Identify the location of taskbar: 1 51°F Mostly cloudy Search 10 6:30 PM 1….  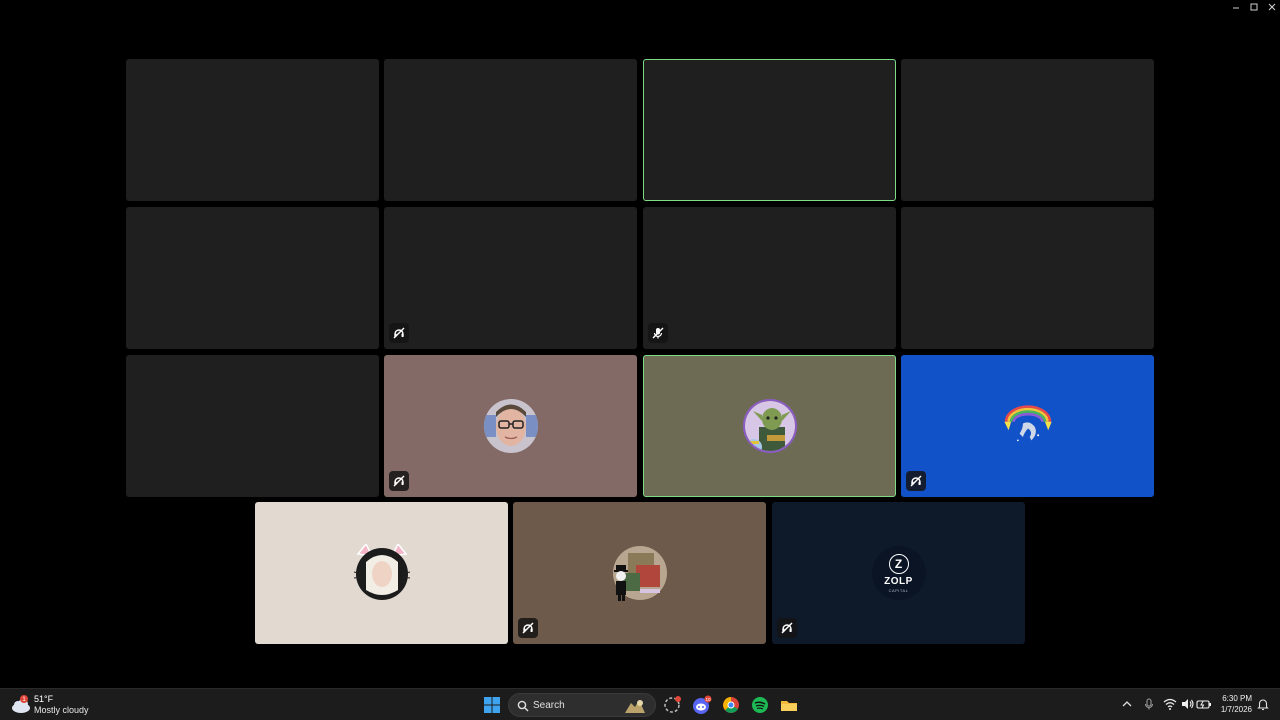
(640, 704).